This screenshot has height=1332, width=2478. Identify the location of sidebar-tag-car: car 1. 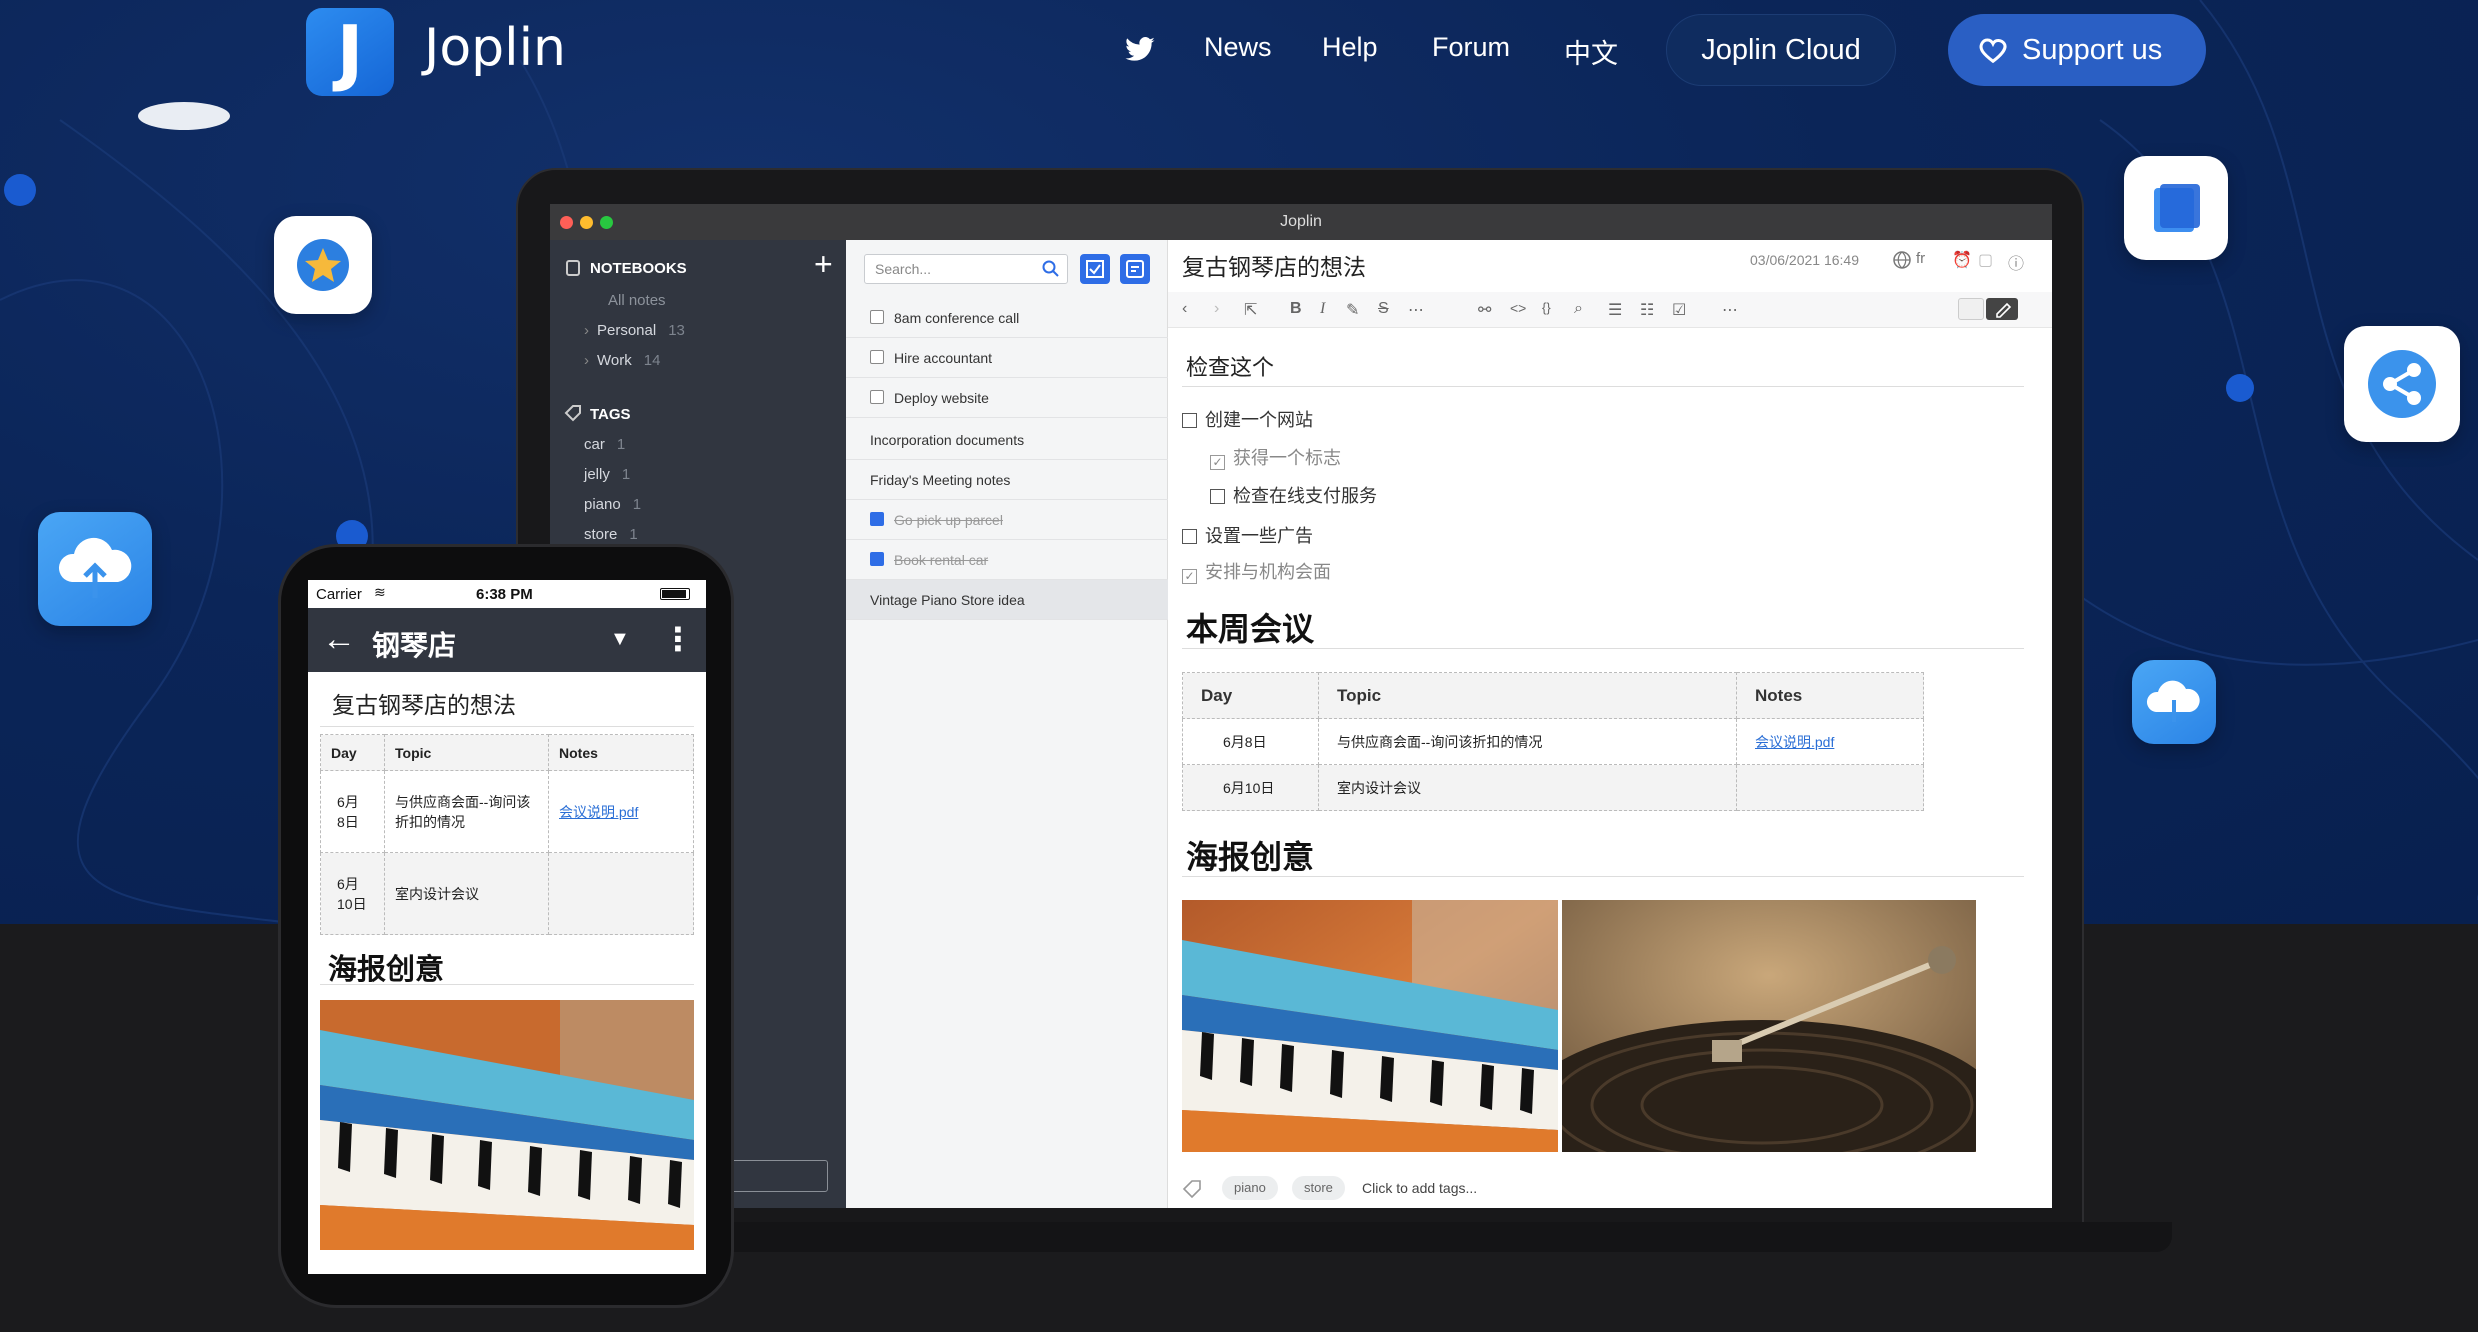
(604, 444).